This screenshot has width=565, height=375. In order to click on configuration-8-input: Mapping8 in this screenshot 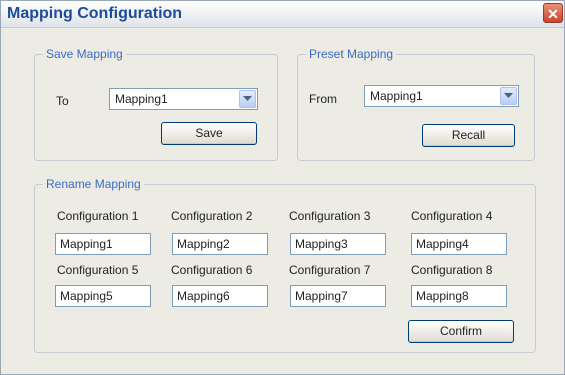, I will do `click(459, 296)`.